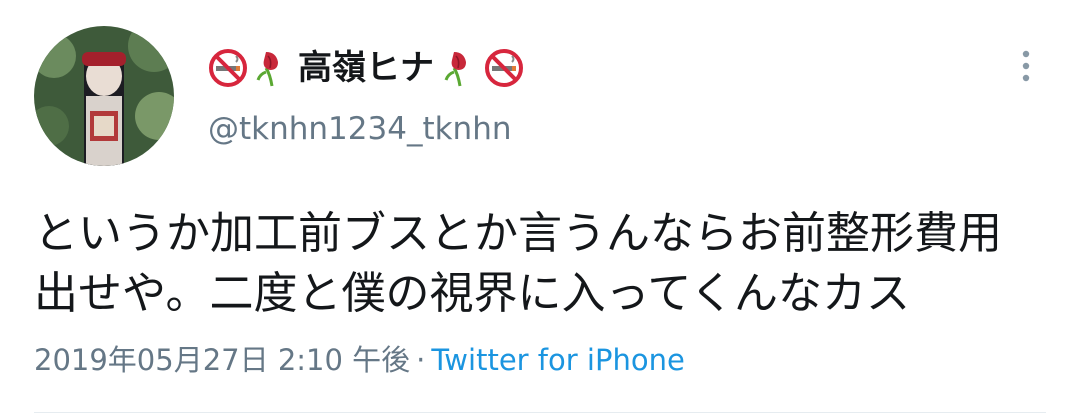  I want to click on divider, so click(540, 412).